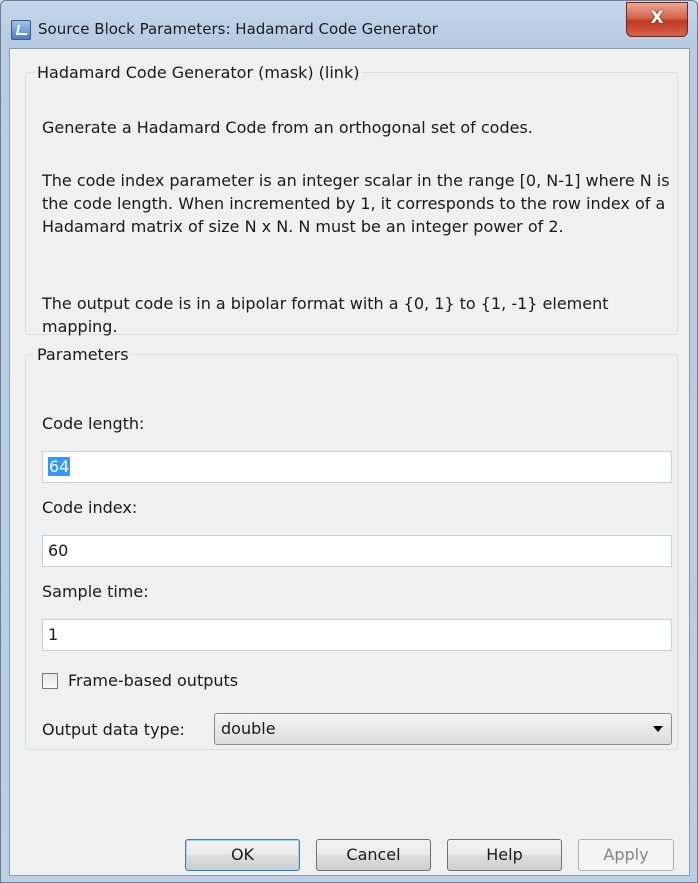 This screenshot has height=883, width=698. What do you see at coordinates (113, 729) in the screenshot?
I see `output-type-label: Output data type:` at bounding box center [113, 729].